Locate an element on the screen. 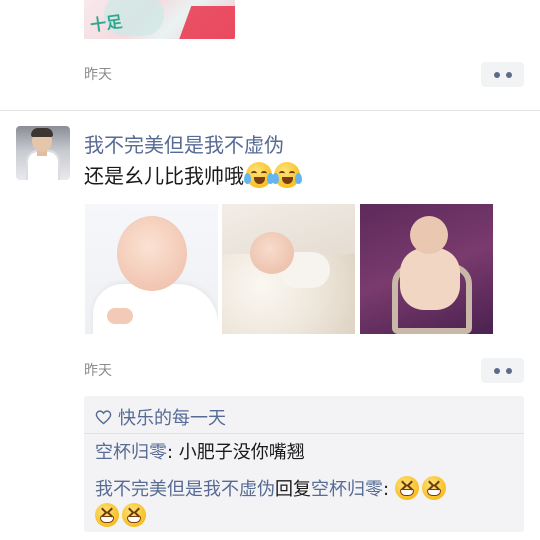 Image resolution: width=540 pixels, height=540 pixels. comment-author: 空杯归零 is located at coordinates (131, 452).